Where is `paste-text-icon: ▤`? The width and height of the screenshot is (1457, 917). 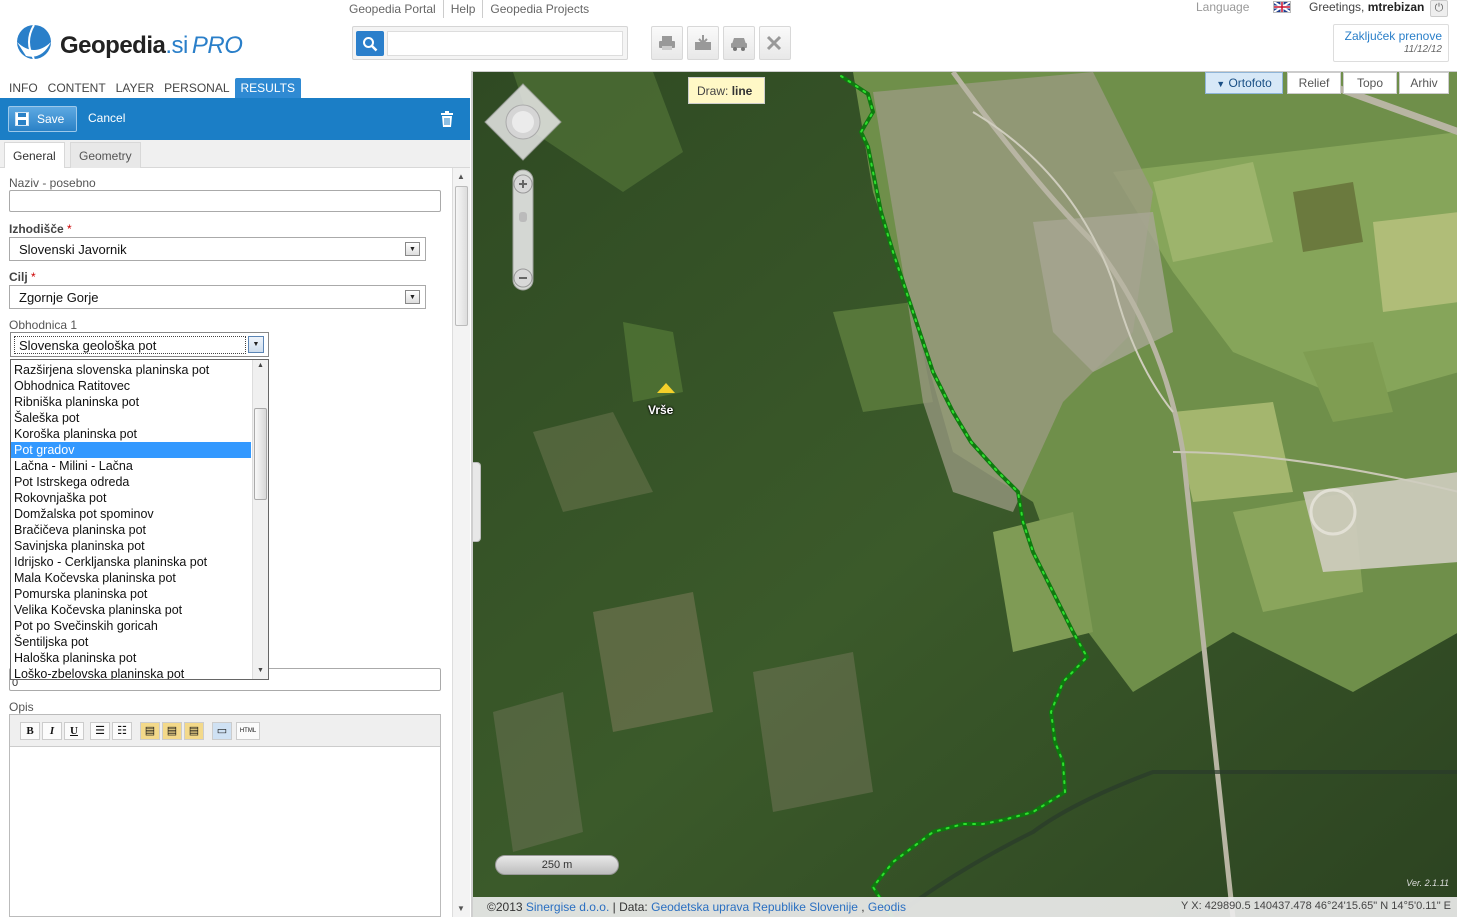 paste-text-icon: ▤ is located at coordinates (172, 731).